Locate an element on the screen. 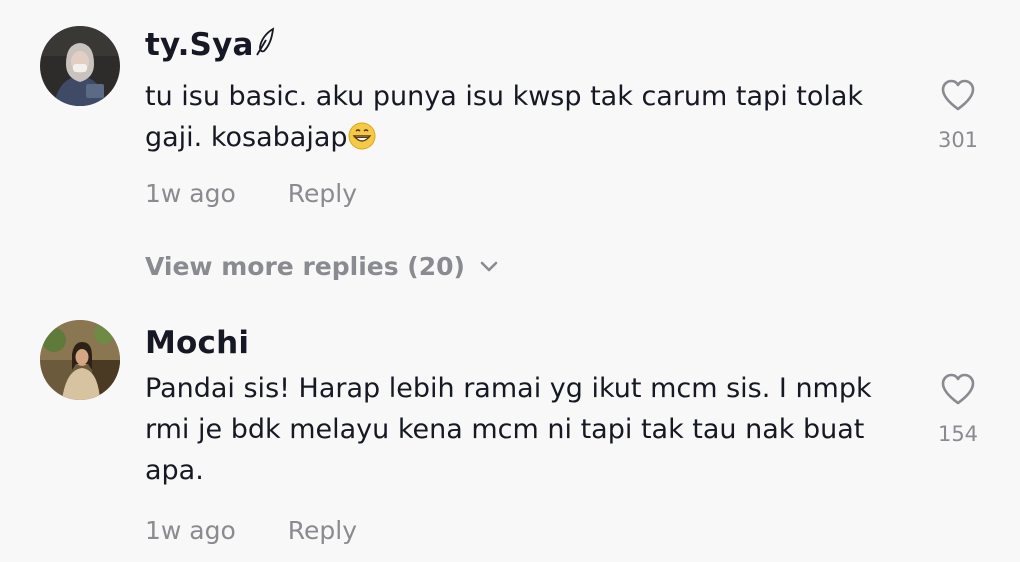  comment-username: Mochi is located at coordinates (197, 343).